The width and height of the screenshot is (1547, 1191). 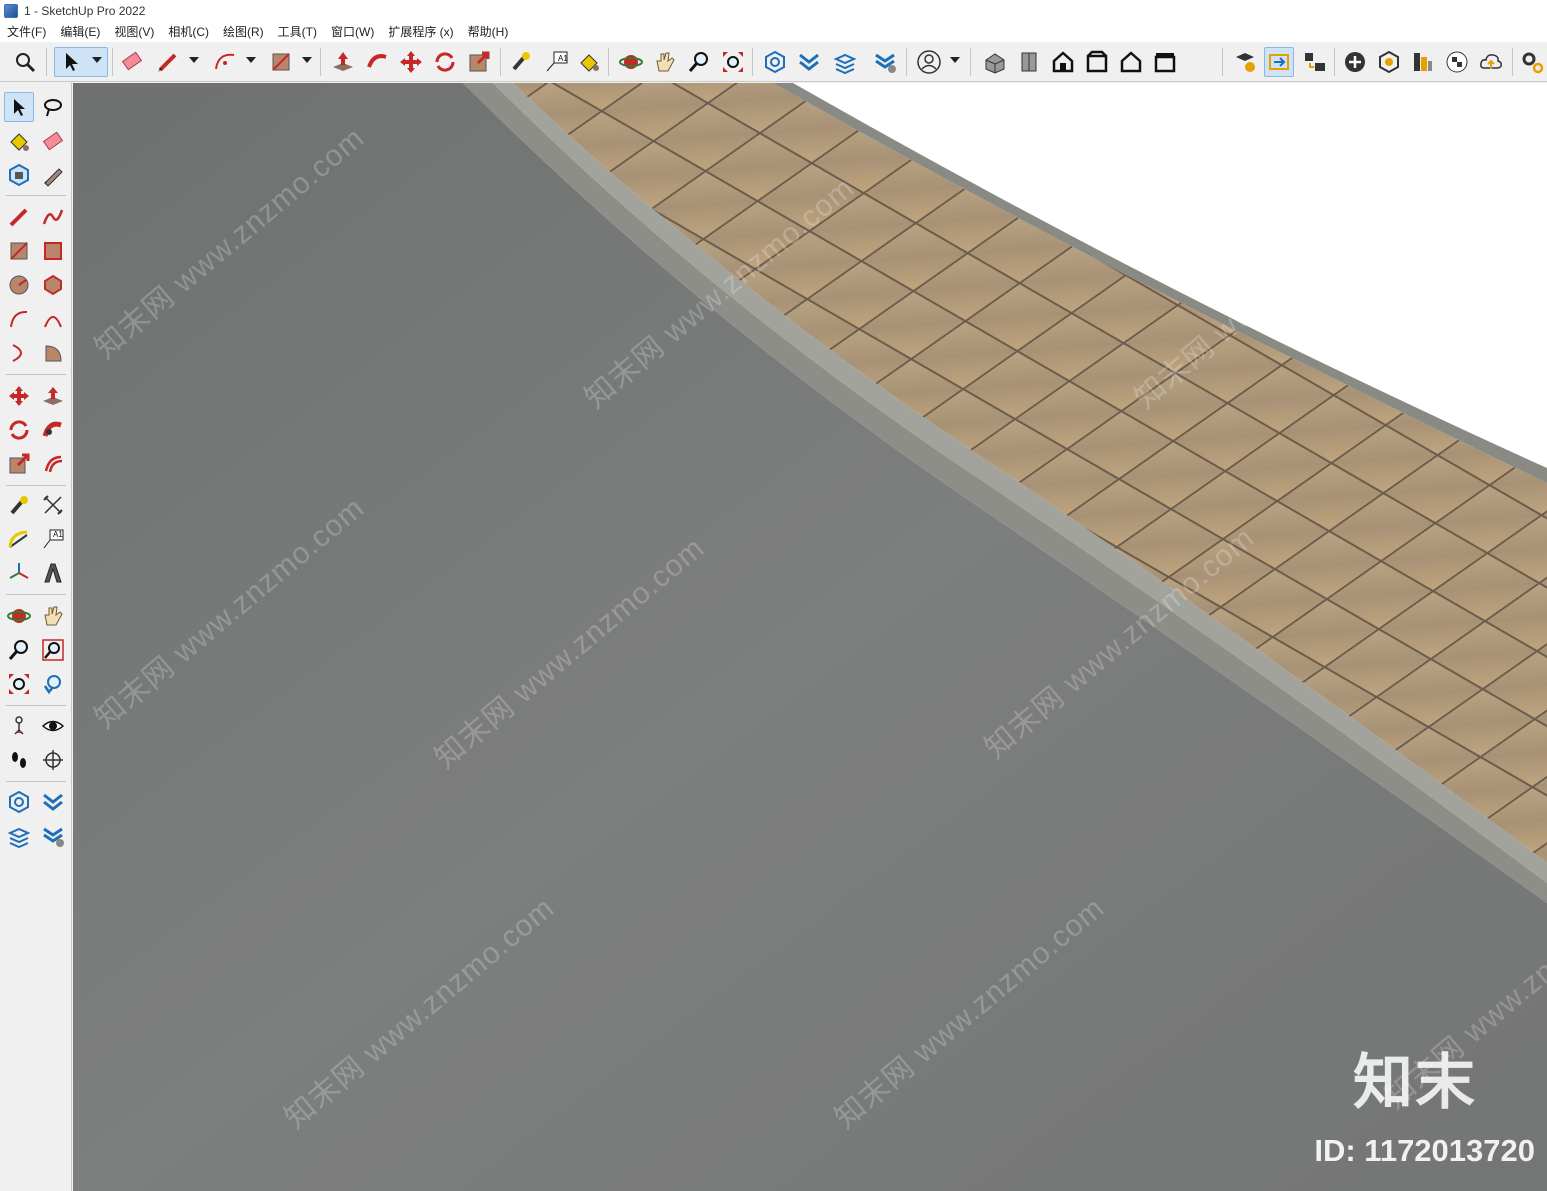 What do you see at coordinates (343, 62) in the screenshot?
I see `push-pull-icon` at bounding box center [343, 62].